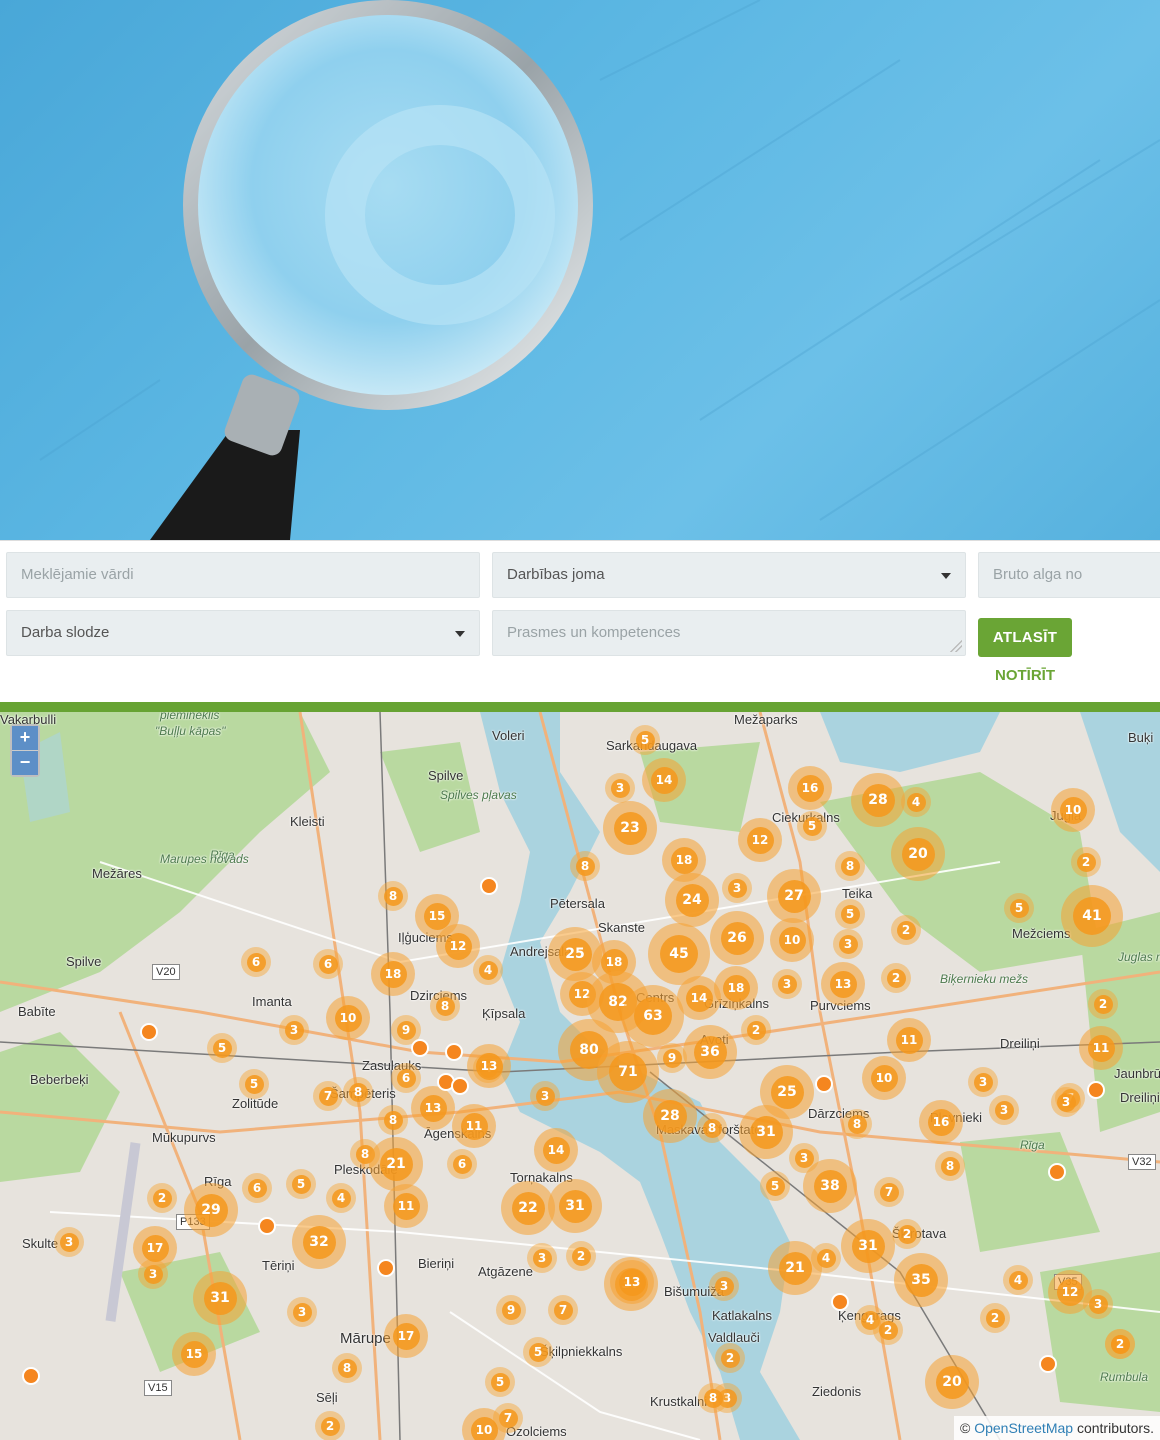 This screenshot has width=1160, height=1440. What do you see at coordinates (653, 1016) in the screenshot?
I see `job-cluster-marker: 63` at bounding box center [653, 1016].